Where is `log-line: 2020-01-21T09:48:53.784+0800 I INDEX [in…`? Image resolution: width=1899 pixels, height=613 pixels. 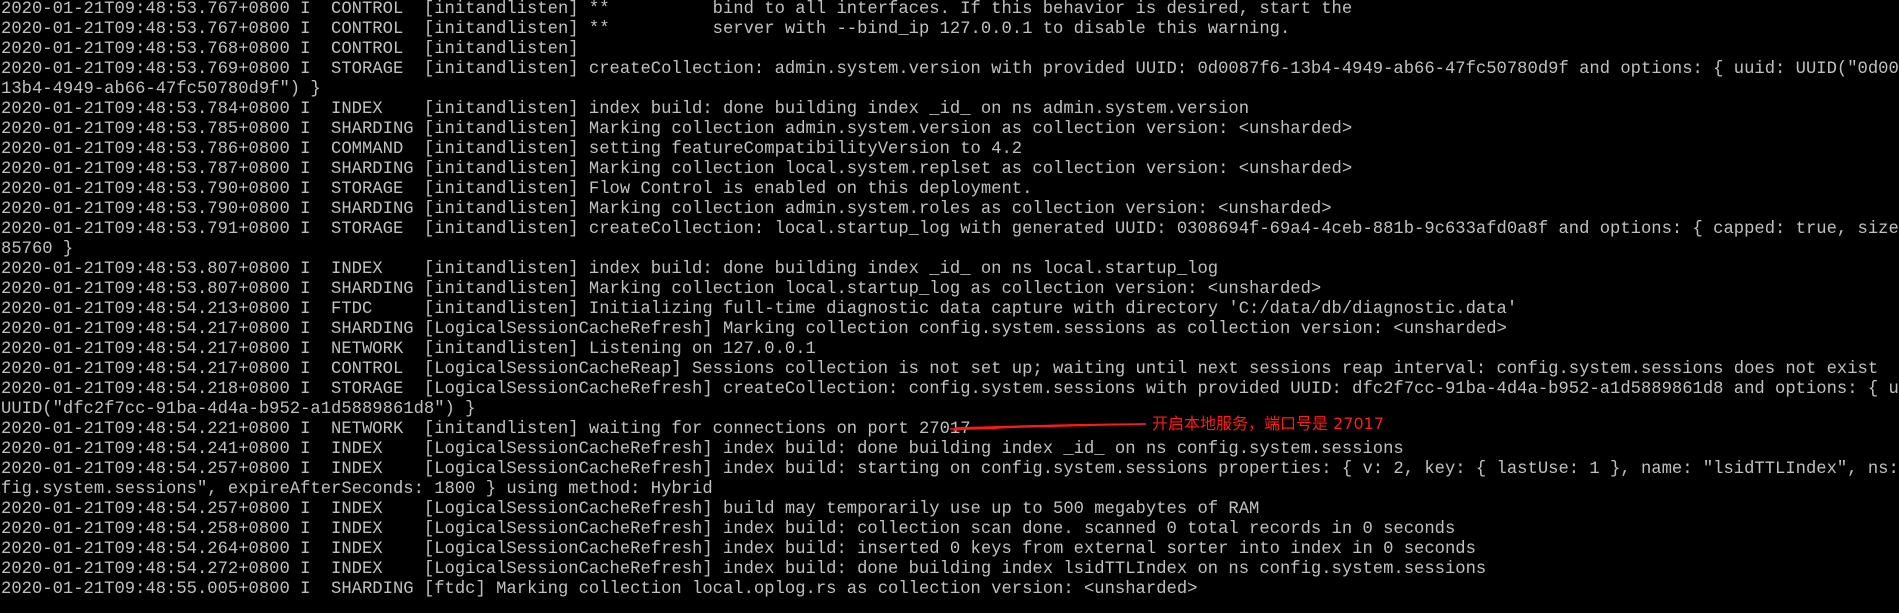
log-line: 2020-01-21T09:48:53.784+0800 I INDEX [in… is located at coordinates (625, 109).